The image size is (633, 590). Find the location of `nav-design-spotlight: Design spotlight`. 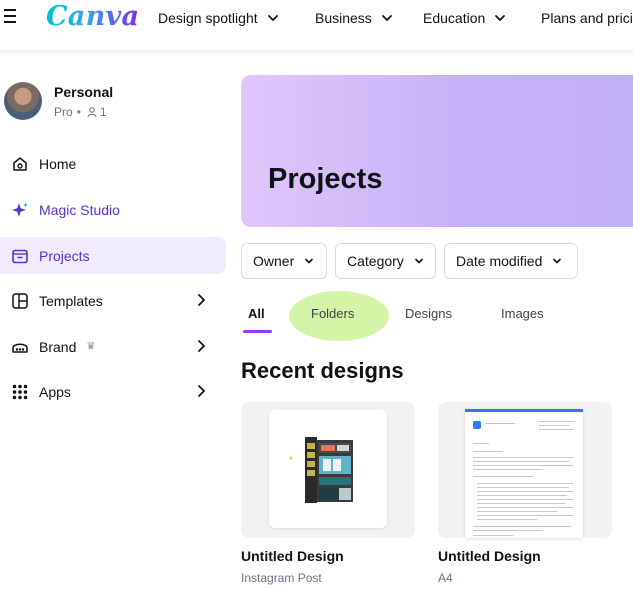

nav-design-spotlight: Design spotlight is located at coordinates (218, 18).